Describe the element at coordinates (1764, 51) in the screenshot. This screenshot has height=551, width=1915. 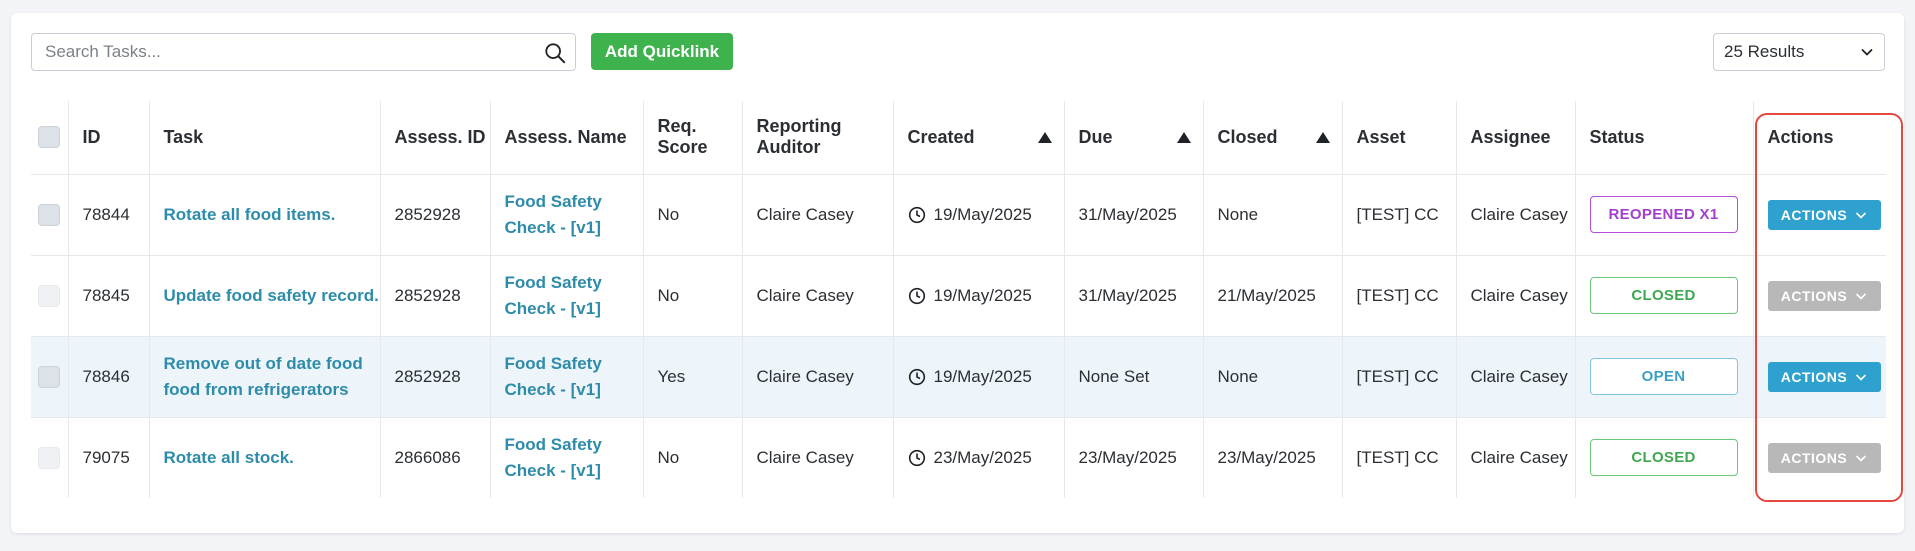
I see `results-per-page-value: 25 Results` at that location.